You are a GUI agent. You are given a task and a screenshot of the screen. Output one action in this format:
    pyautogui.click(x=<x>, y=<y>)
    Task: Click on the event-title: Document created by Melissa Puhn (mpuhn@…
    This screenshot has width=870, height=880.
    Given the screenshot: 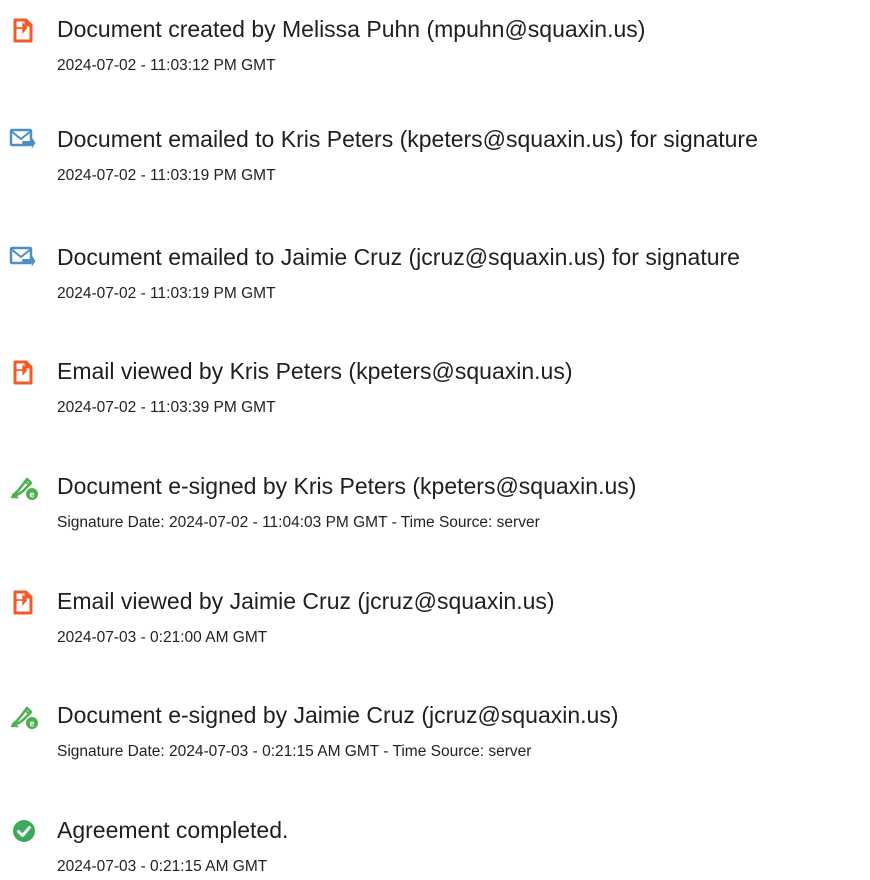 What is the action you would take?
    pyautogui.click(x=351, y=29)
    